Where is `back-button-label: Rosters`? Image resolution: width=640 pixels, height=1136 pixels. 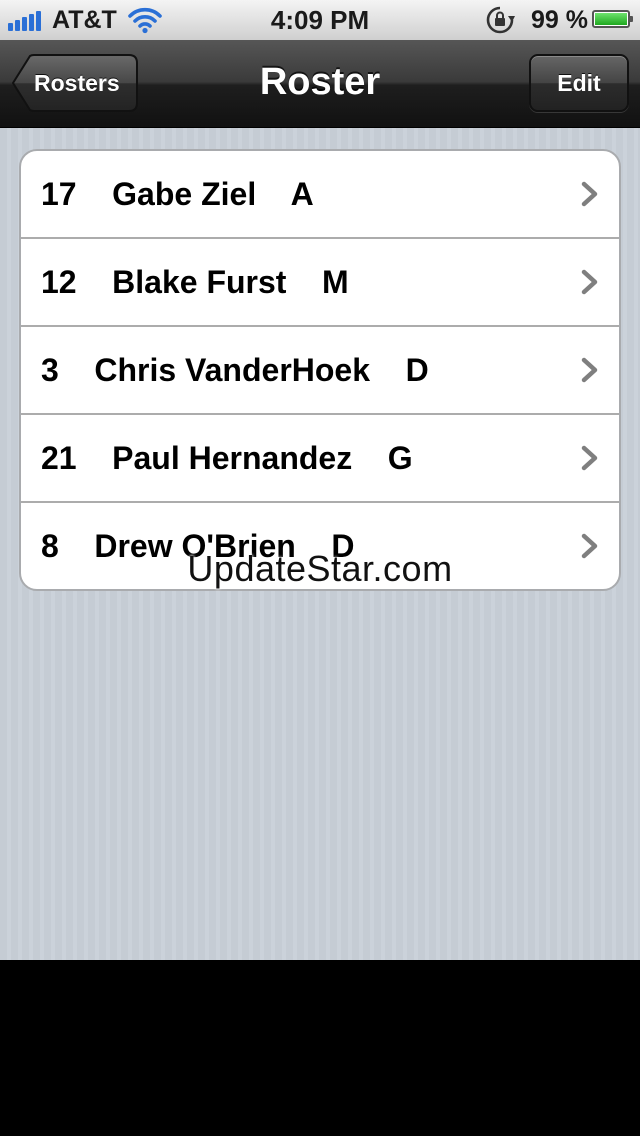
back-button-label: Rosters is located at coordinates (77, 83).